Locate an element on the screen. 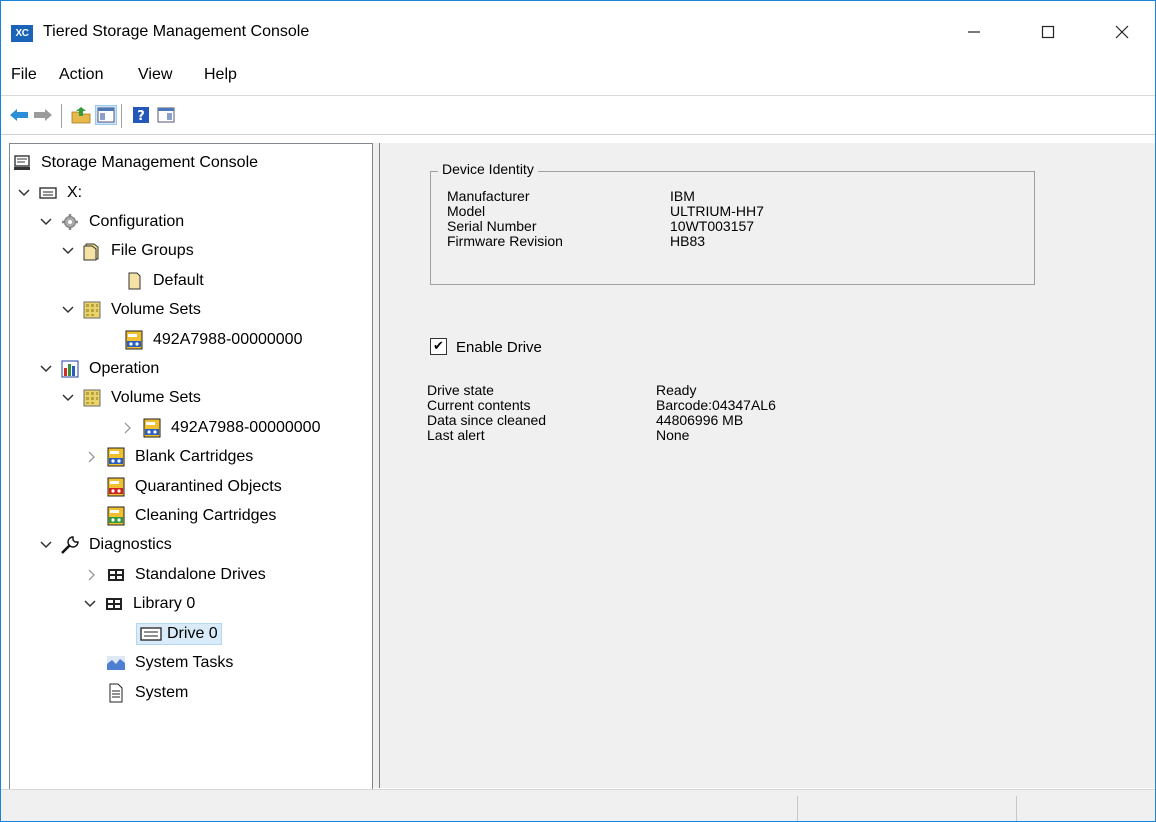 This screenshot has height=822, width=1156. manufacturer-label: Manufacturer is located at coordinates (488, 196).